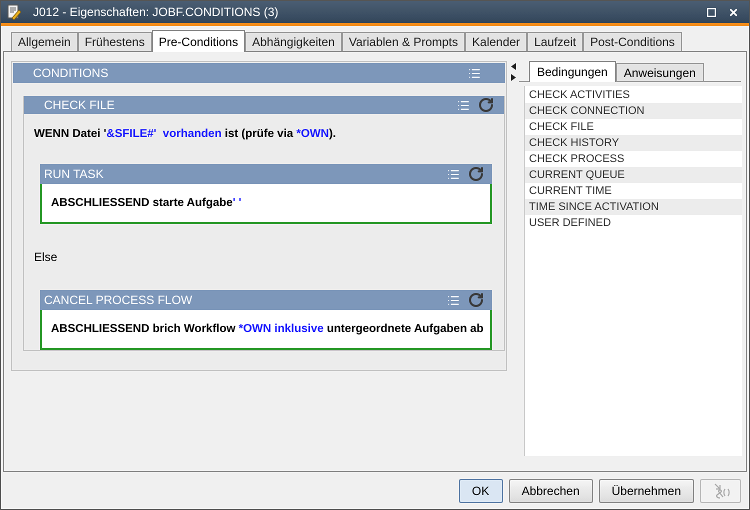 The image size is (750, 510). I want to click on collapse-arrow-icon, so click(513, 66).